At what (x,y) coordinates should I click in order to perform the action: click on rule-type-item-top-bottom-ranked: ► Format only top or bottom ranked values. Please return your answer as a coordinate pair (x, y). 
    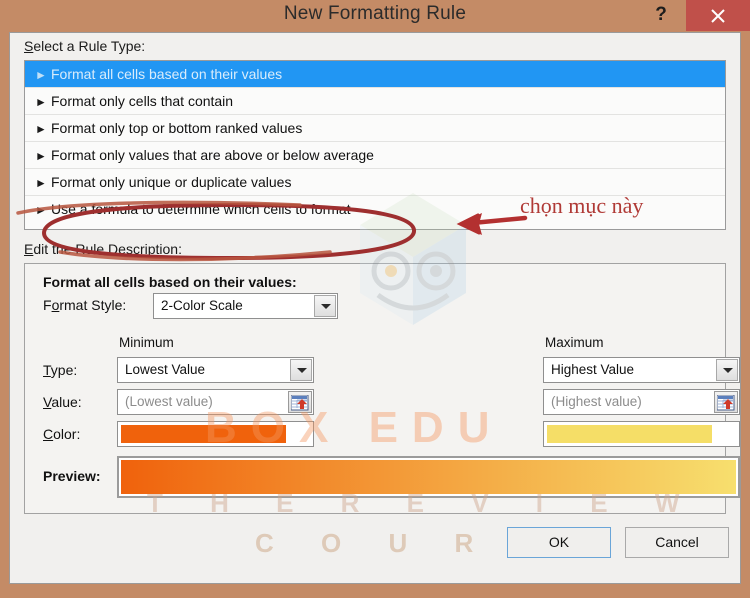
    Looking at the image, I should click on (375, 128).